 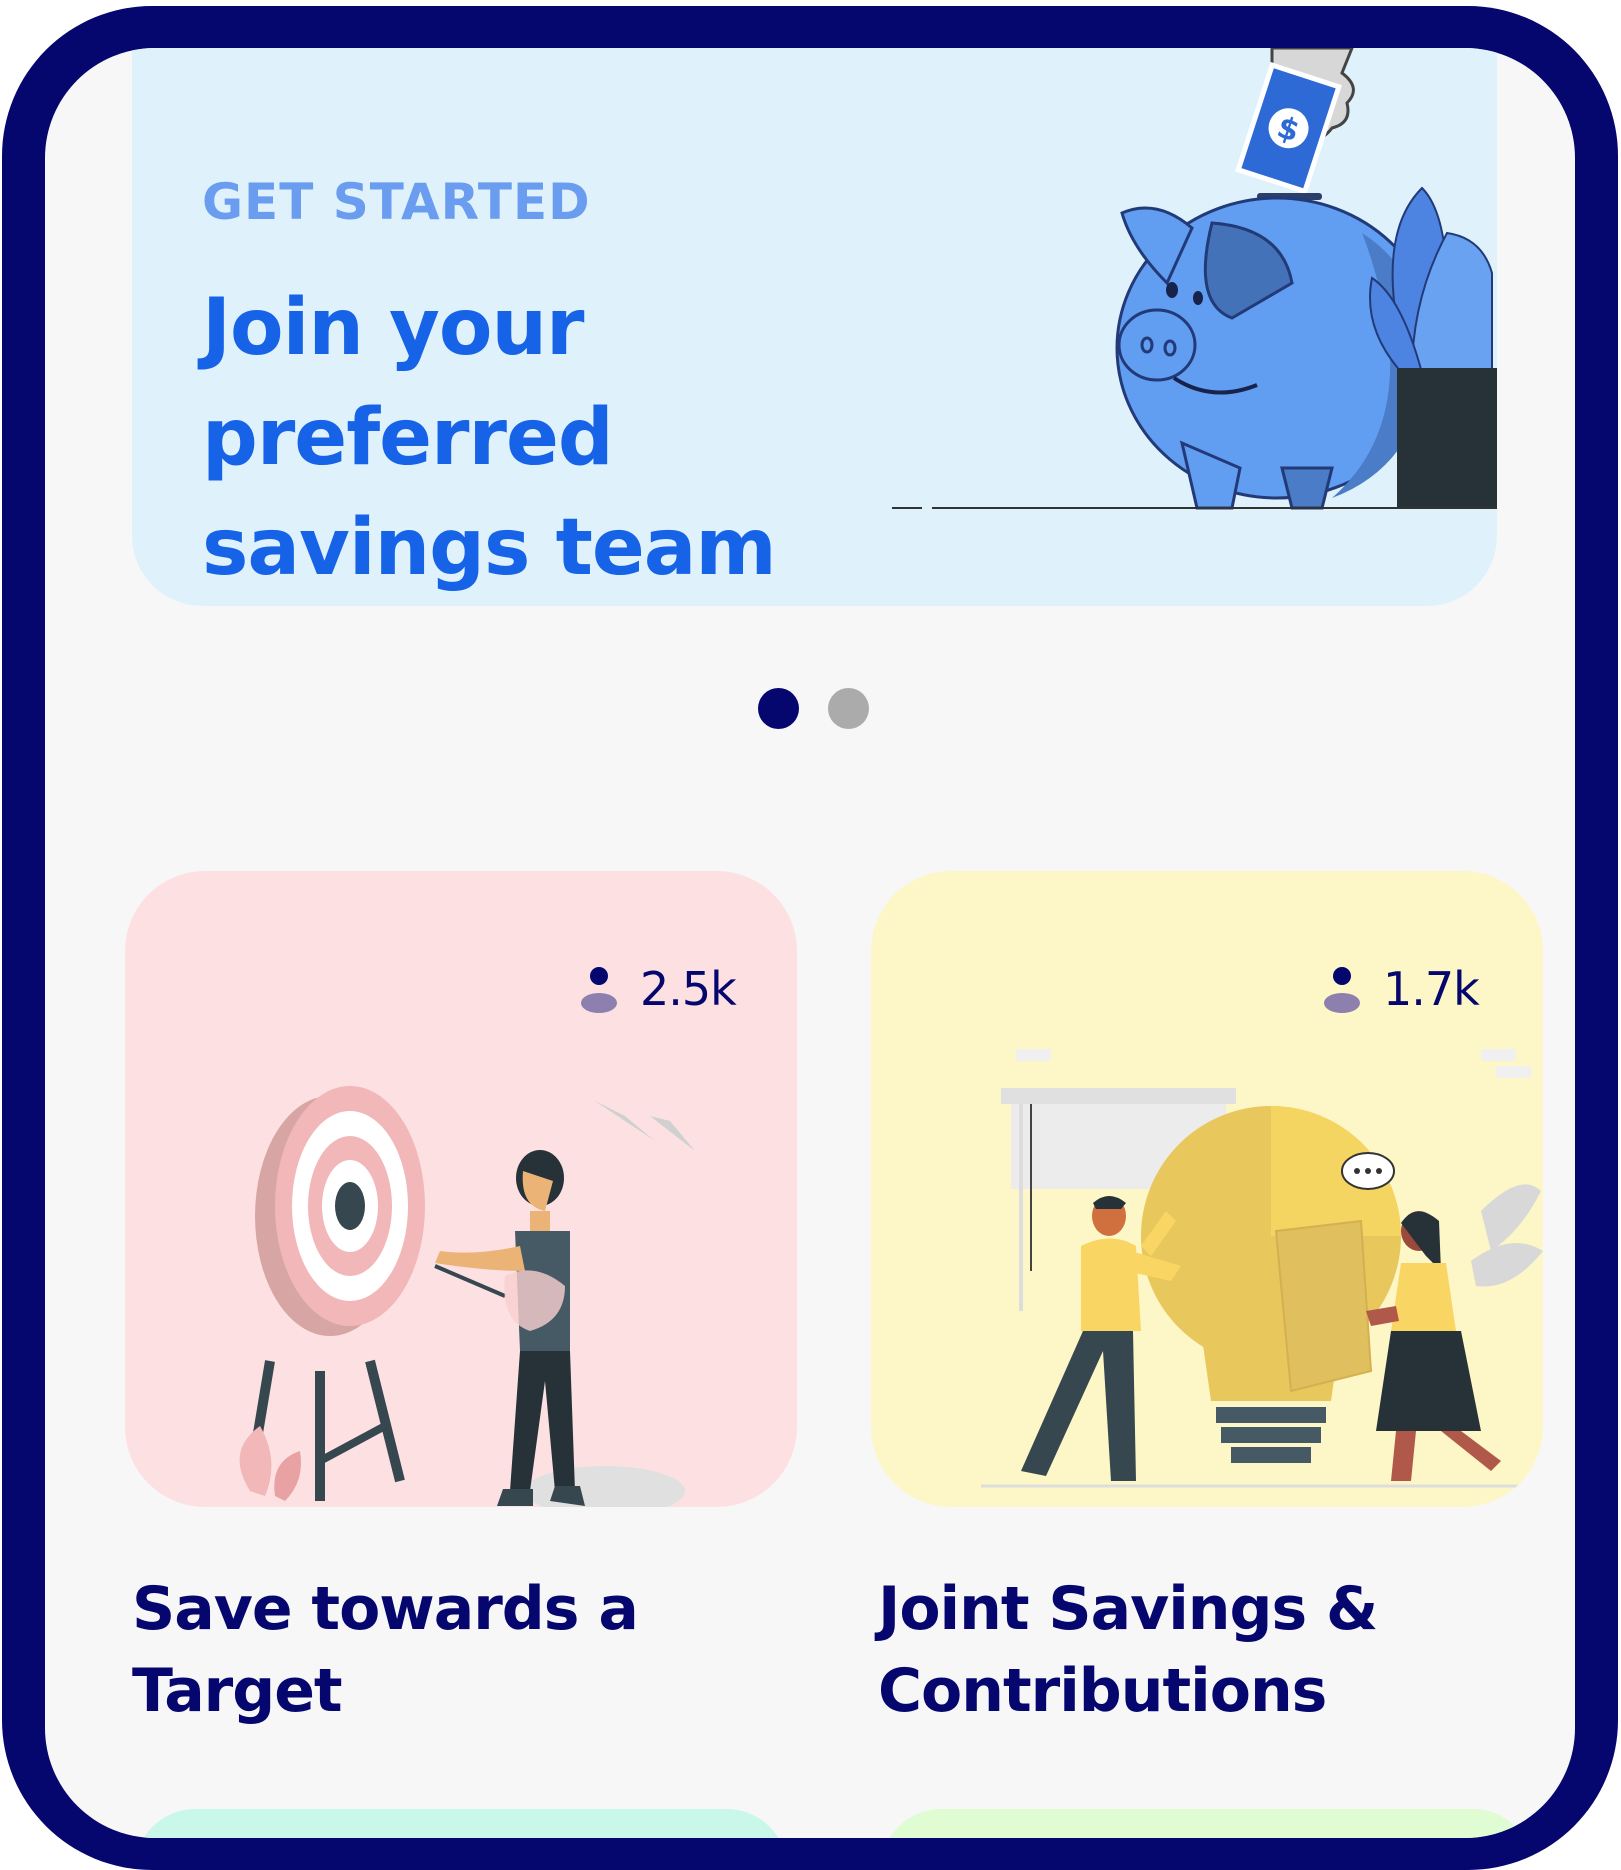 What do you see at coordinates (452, 1650) in the screenshot?
I see `card-title-target: Save towards a Target` at bounding box center [452, 1650].